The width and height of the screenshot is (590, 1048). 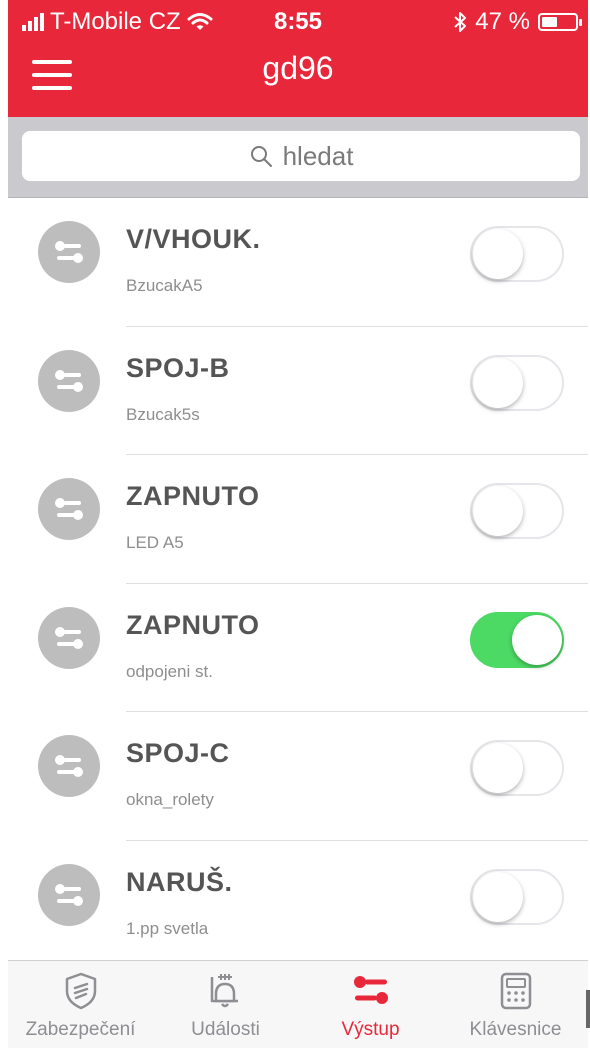 What do you see at coordinates (164, 285) in the screenshot?
I see `output-subtitle: BzucakA5` at bounding box center [164, 285].